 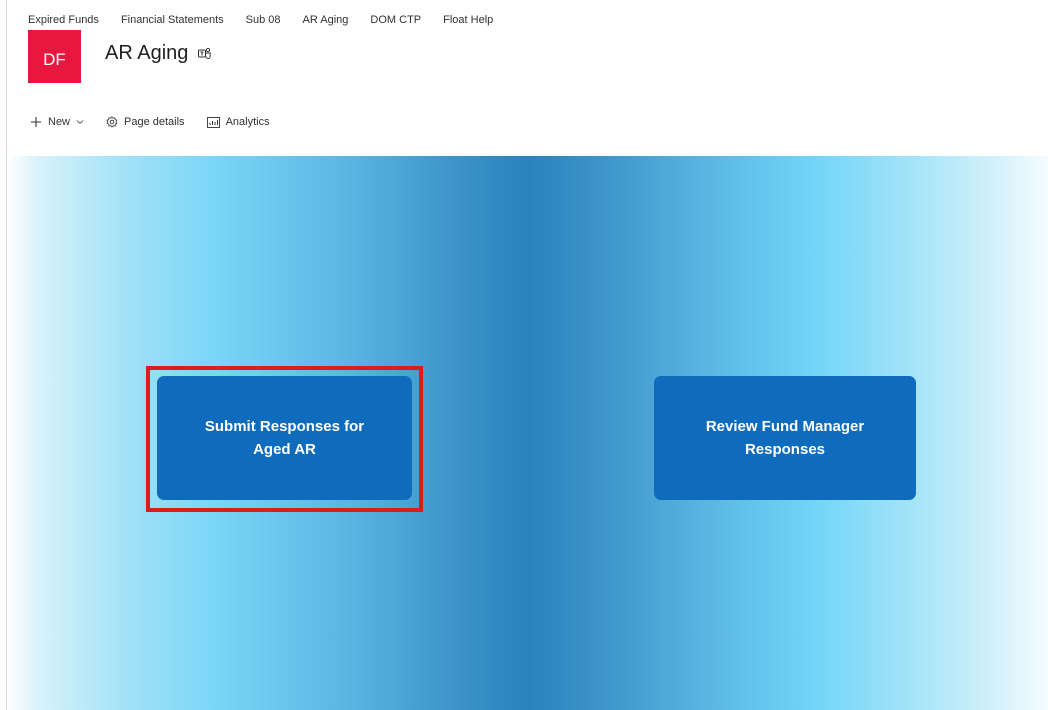 I want to click on site-logo: DF, so click(x=54, y=56).